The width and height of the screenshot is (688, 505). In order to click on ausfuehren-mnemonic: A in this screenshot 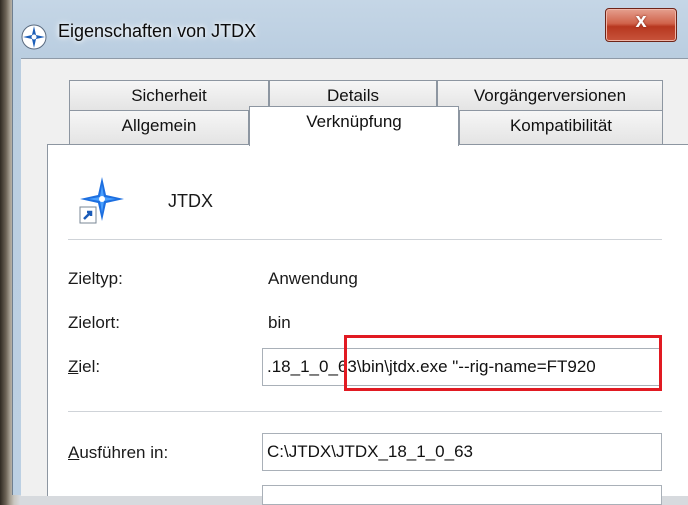, I will do `click(74, 452)`.